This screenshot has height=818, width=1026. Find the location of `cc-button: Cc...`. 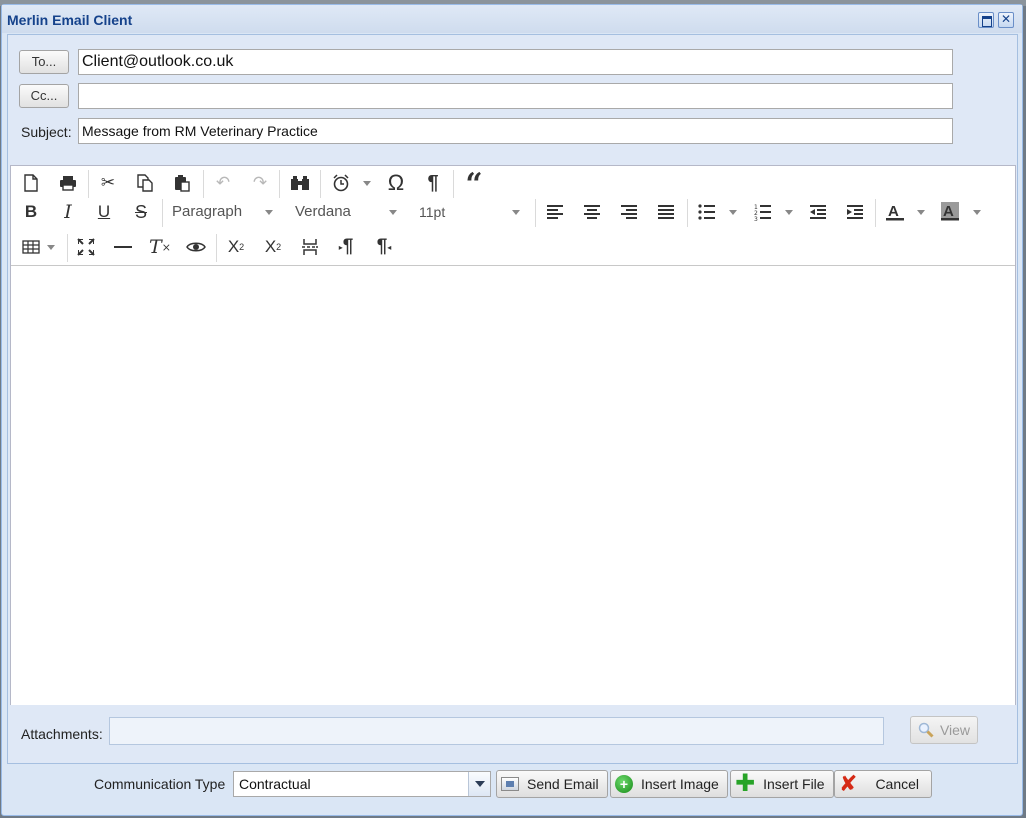

cc-button: Cc... is located at coordinates (44, 96).